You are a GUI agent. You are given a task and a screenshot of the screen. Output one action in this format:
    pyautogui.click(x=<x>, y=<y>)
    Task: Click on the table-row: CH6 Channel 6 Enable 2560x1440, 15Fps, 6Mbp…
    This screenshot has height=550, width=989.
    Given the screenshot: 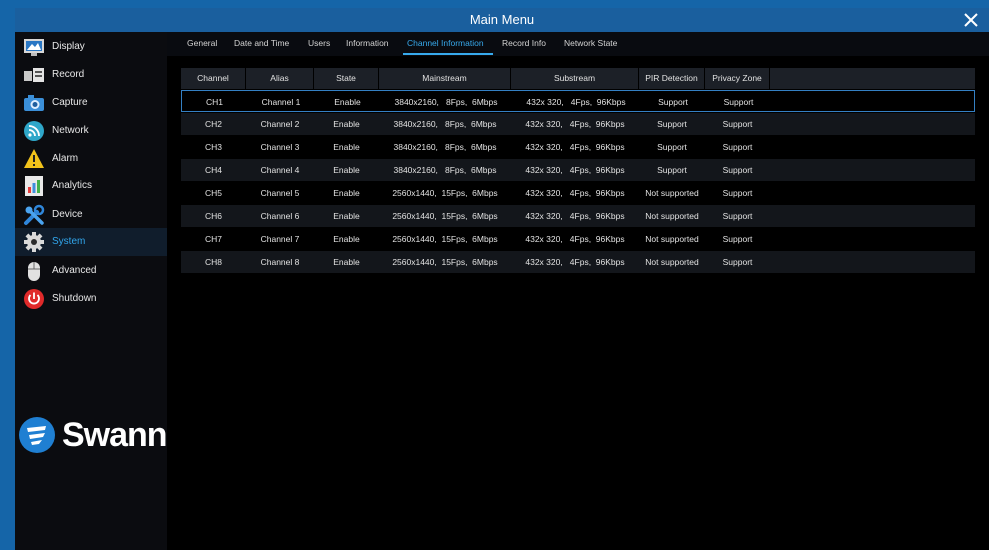 What is the action you would take?
    pyautogui.click(x=578, y=216)
    